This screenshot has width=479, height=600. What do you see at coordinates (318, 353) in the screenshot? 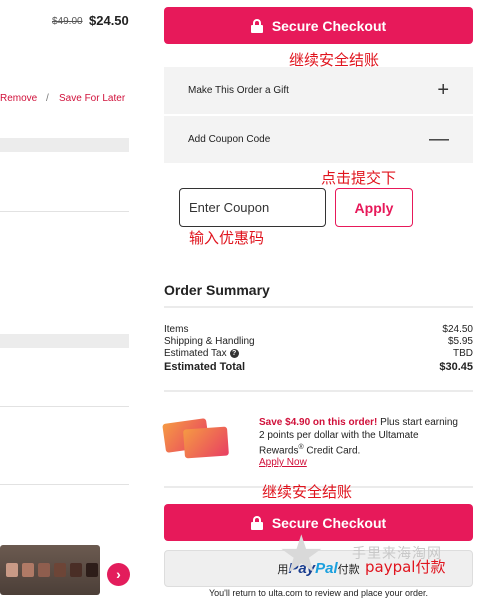
I see `summary-tax-row: Estimated Tax? TBD` at bounding box center [318, 353].